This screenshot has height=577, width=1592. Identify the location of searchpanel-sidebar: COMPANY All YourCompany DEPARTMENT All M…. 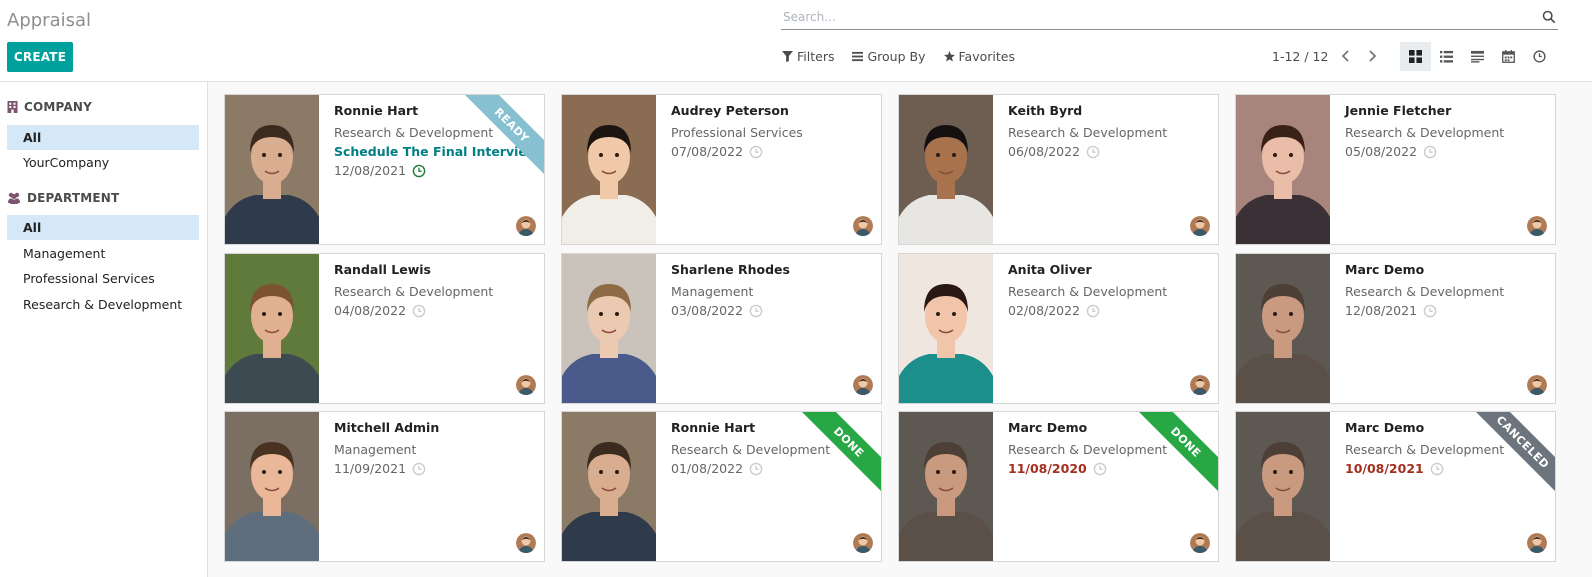
(104, 329).